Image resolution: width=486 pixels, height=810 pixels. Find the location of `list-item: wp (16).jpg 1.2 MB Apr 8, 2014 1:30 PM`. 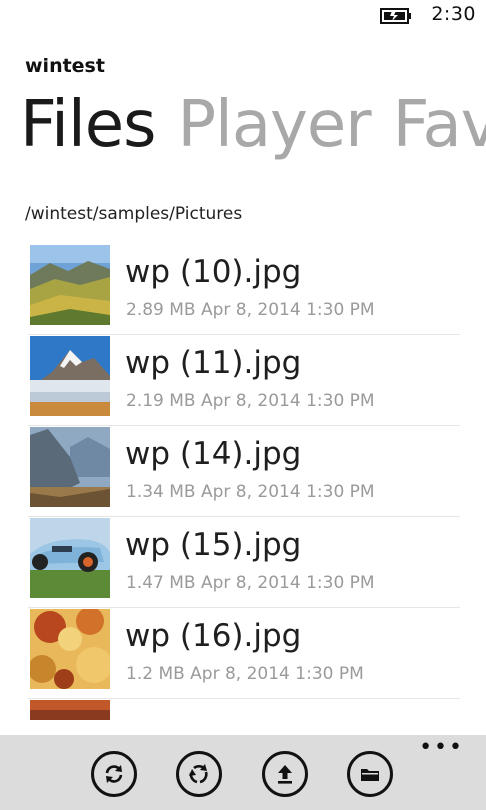

list-item: wp (16).jpg 1.2 MB Apr 8, 2014 1:30 PM is located at coordinates (244, 653).